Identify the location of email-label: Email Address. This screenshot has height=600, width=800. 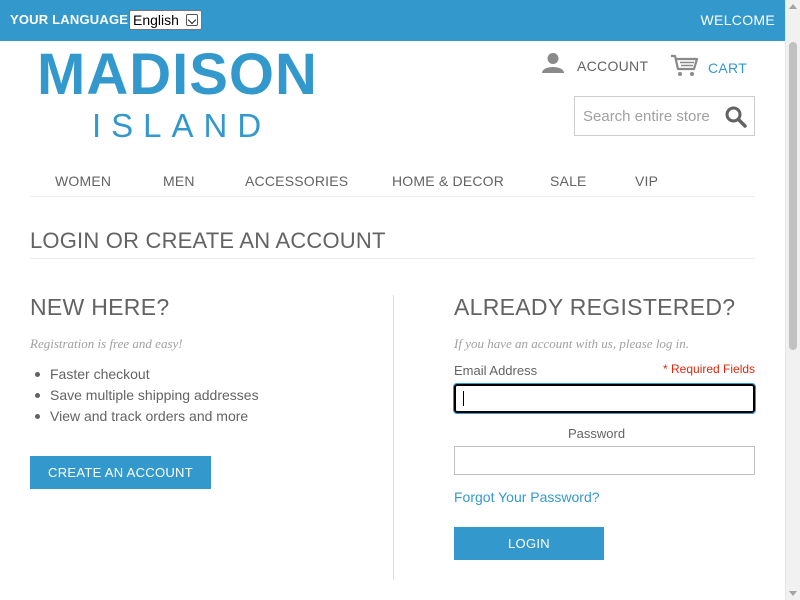
(496, 370).